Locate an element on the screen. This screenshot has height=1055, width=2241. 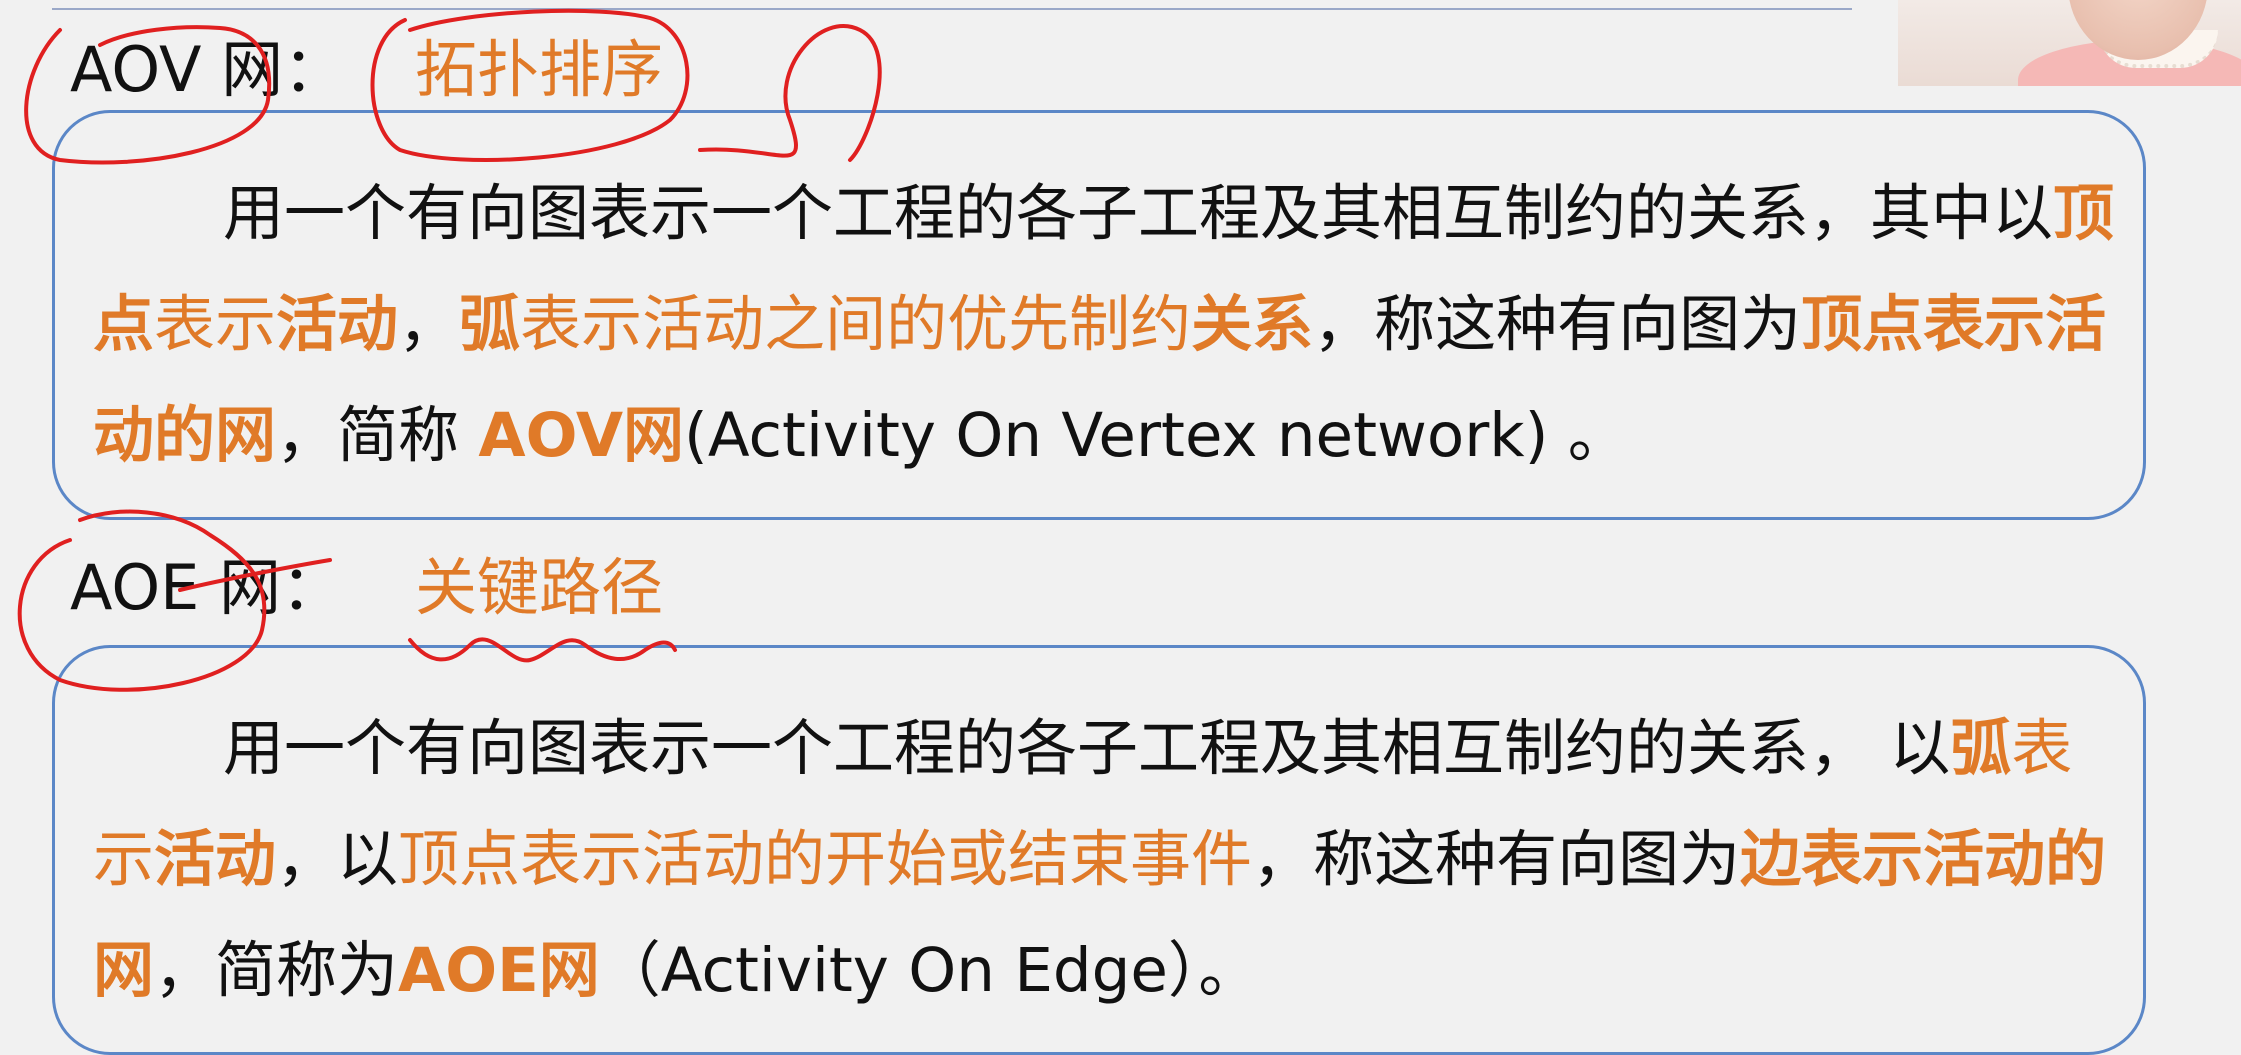
aoe-heading: AOE 网： 关键路径 is located at coordinates (366, 588).